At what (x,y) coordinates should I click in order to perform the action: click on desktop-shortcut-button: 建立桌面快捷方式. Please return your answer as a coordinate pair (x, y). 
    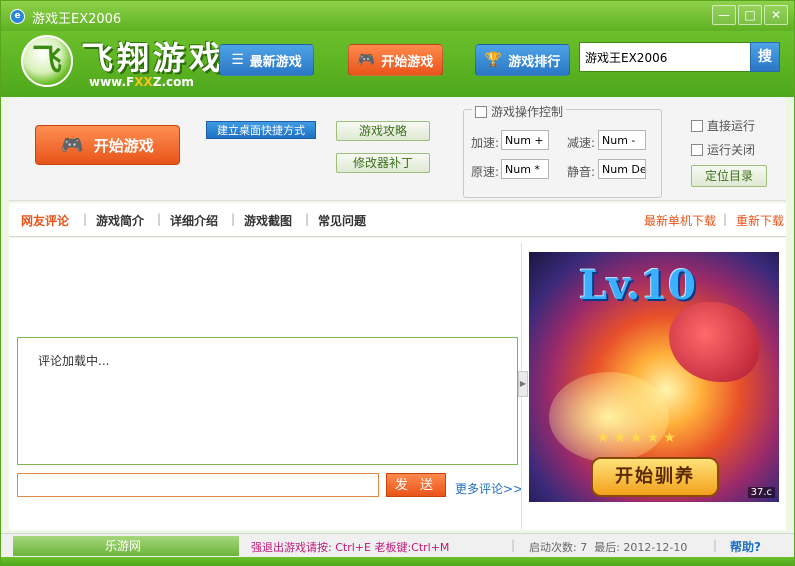
    Looking at the image, I should click on (261, 130).